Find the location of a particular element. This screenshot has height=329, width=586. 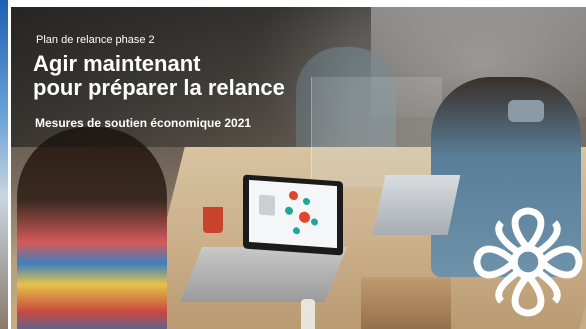

face-mask is located at coordinates (526, 111).